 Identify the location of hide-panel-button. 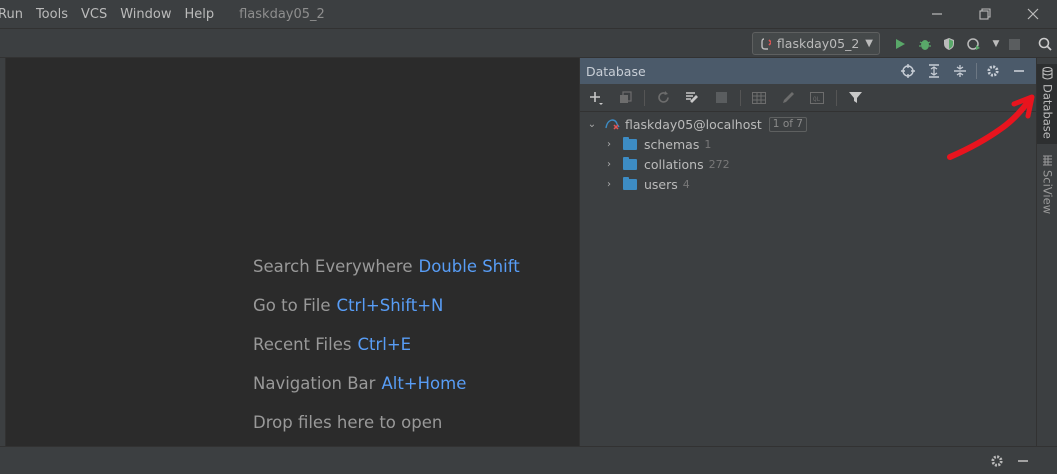
(1019, 71).